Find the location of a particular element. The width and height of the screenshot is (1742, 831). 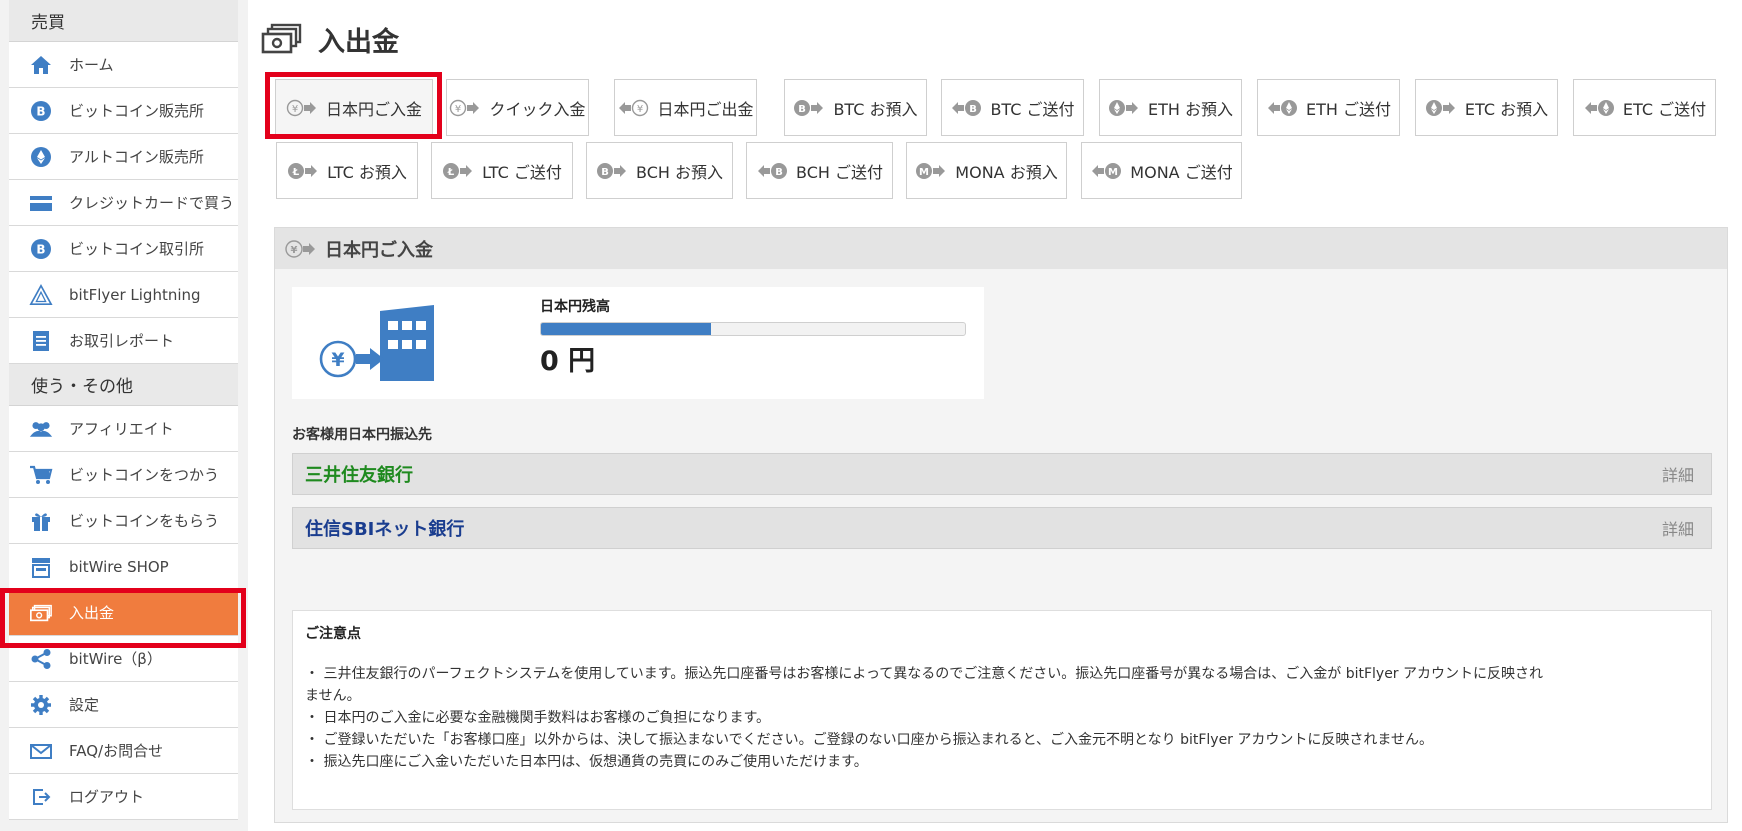

bank-row-sbi: 住信SBIネット銀行 詳細 is located at coordinates (1002, 528).